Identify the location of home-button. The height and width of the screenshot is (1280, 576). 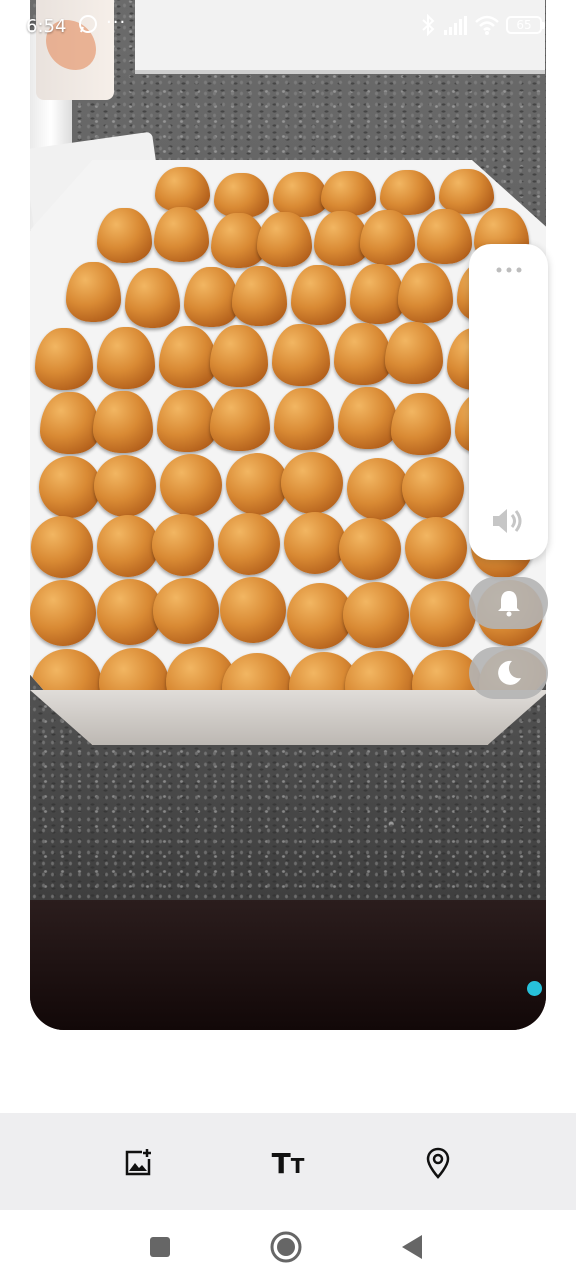
(286, 1247).